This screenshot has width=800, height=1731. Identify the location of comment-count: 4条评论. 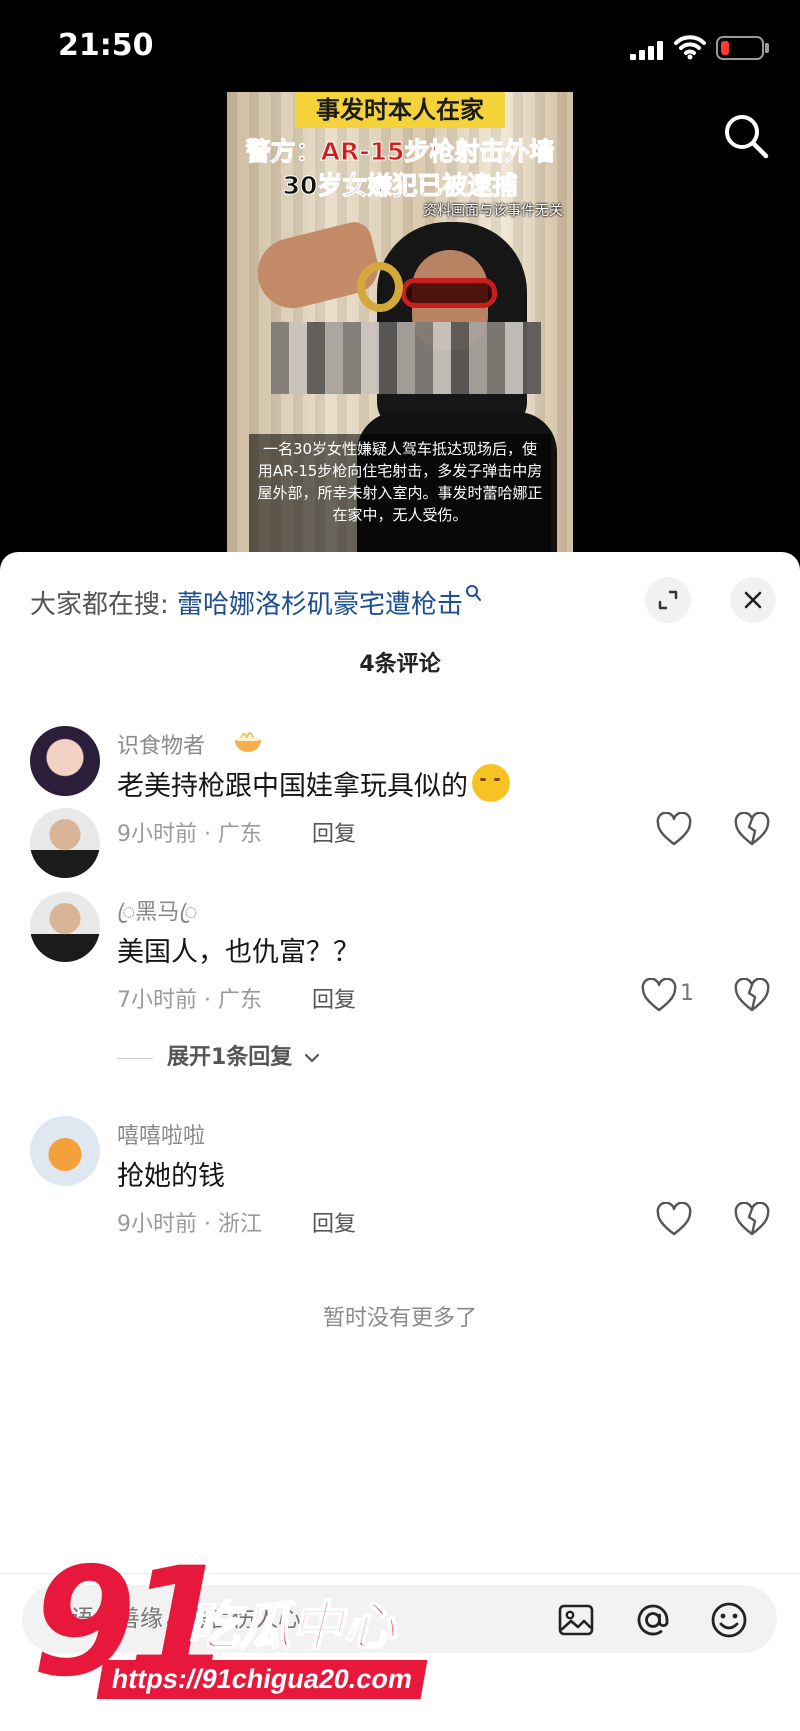
(400, 664).